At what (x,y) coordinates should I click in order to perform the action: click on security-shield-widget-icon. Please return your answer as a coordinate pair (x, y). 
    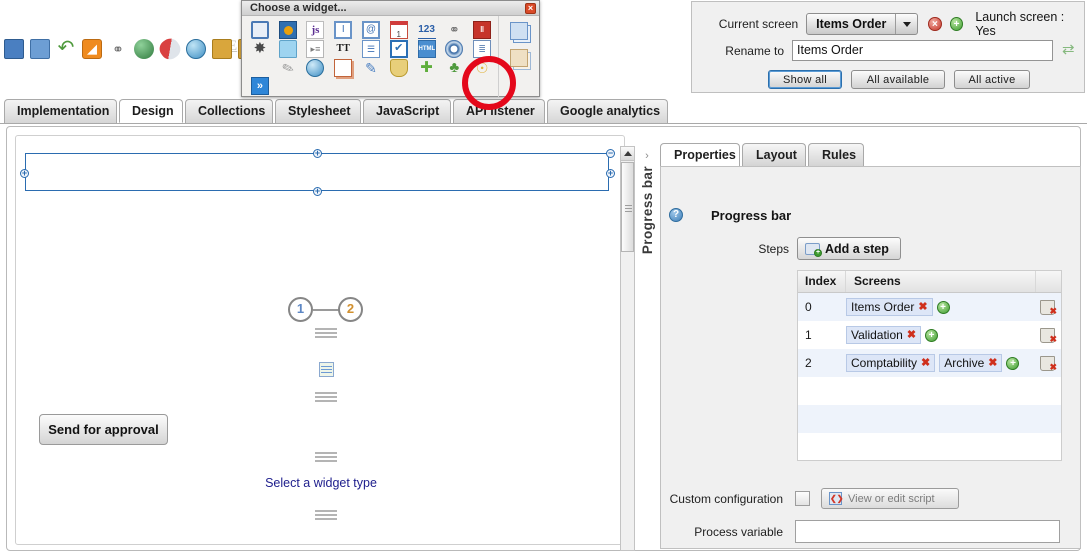
    Looking at the image, I should click on (398, 67).